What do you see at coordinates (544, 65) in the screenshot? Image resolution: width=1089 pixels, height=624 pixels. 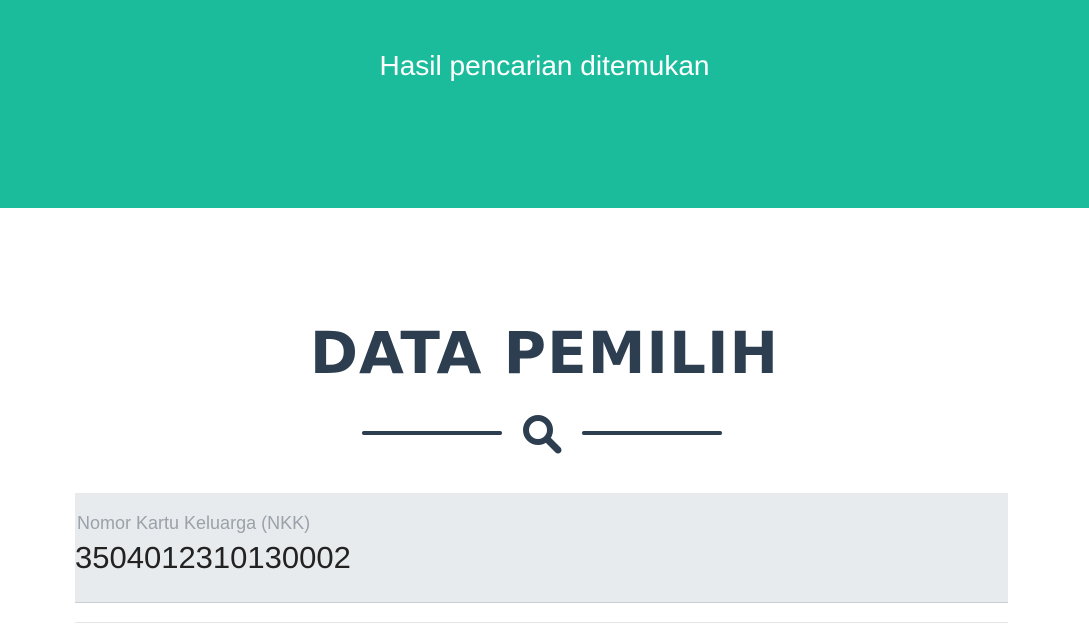 I see `search-result-message: Hasil pencarian ditemukan` at bounding box center [544, 65].